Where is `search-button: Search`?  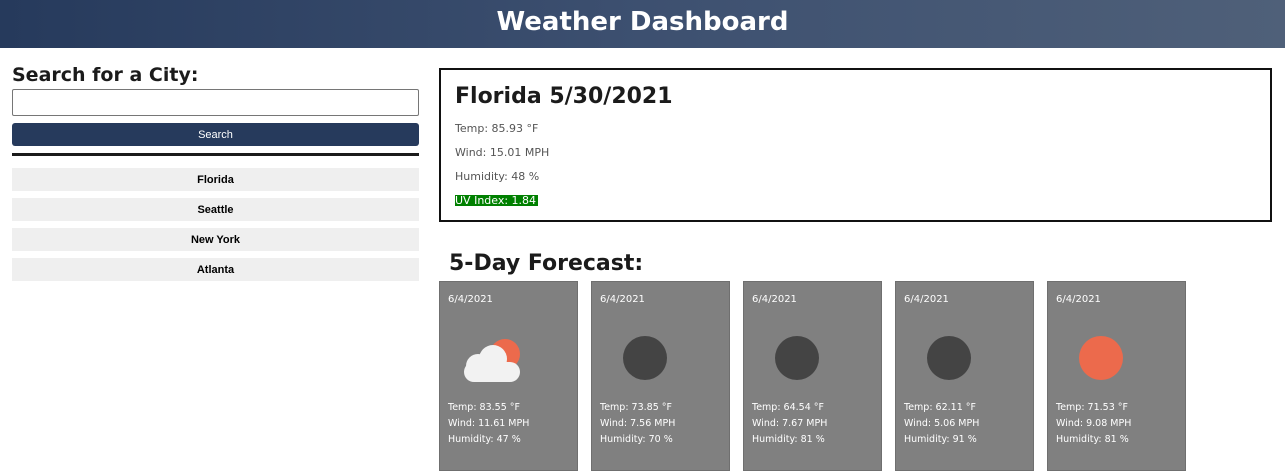 search-button: Search is located at coordinates (215, 134).